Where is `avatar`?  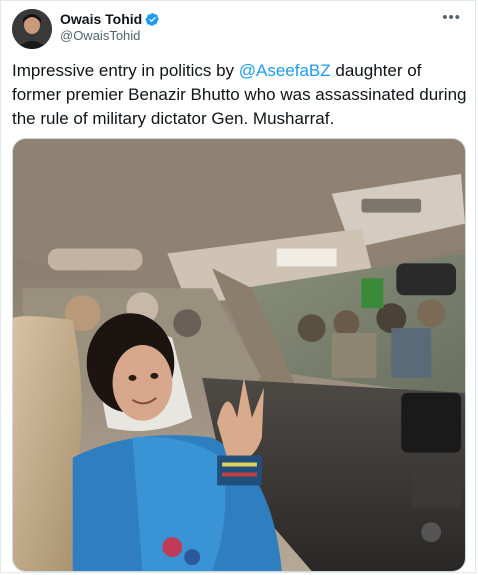
avatar is located at coordinates (32, 29).